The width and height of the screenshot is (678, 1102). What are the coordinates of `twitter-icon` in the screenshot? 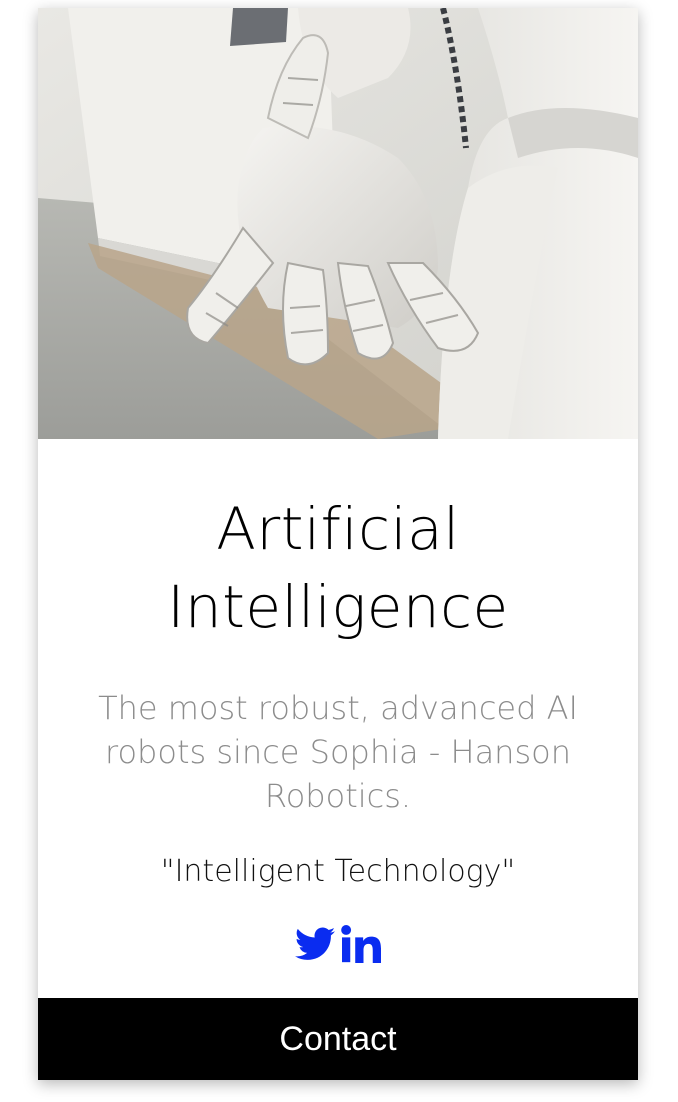 It's located at (315, 943).